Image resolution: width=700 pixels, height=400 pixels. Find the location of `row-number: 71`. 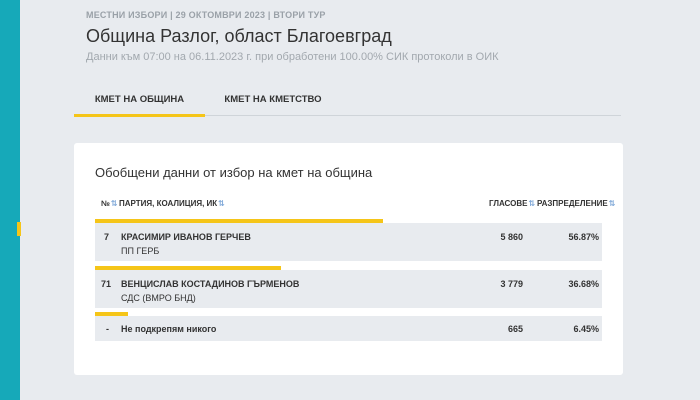

row-number: 71 is located at coordinates (106, 284).